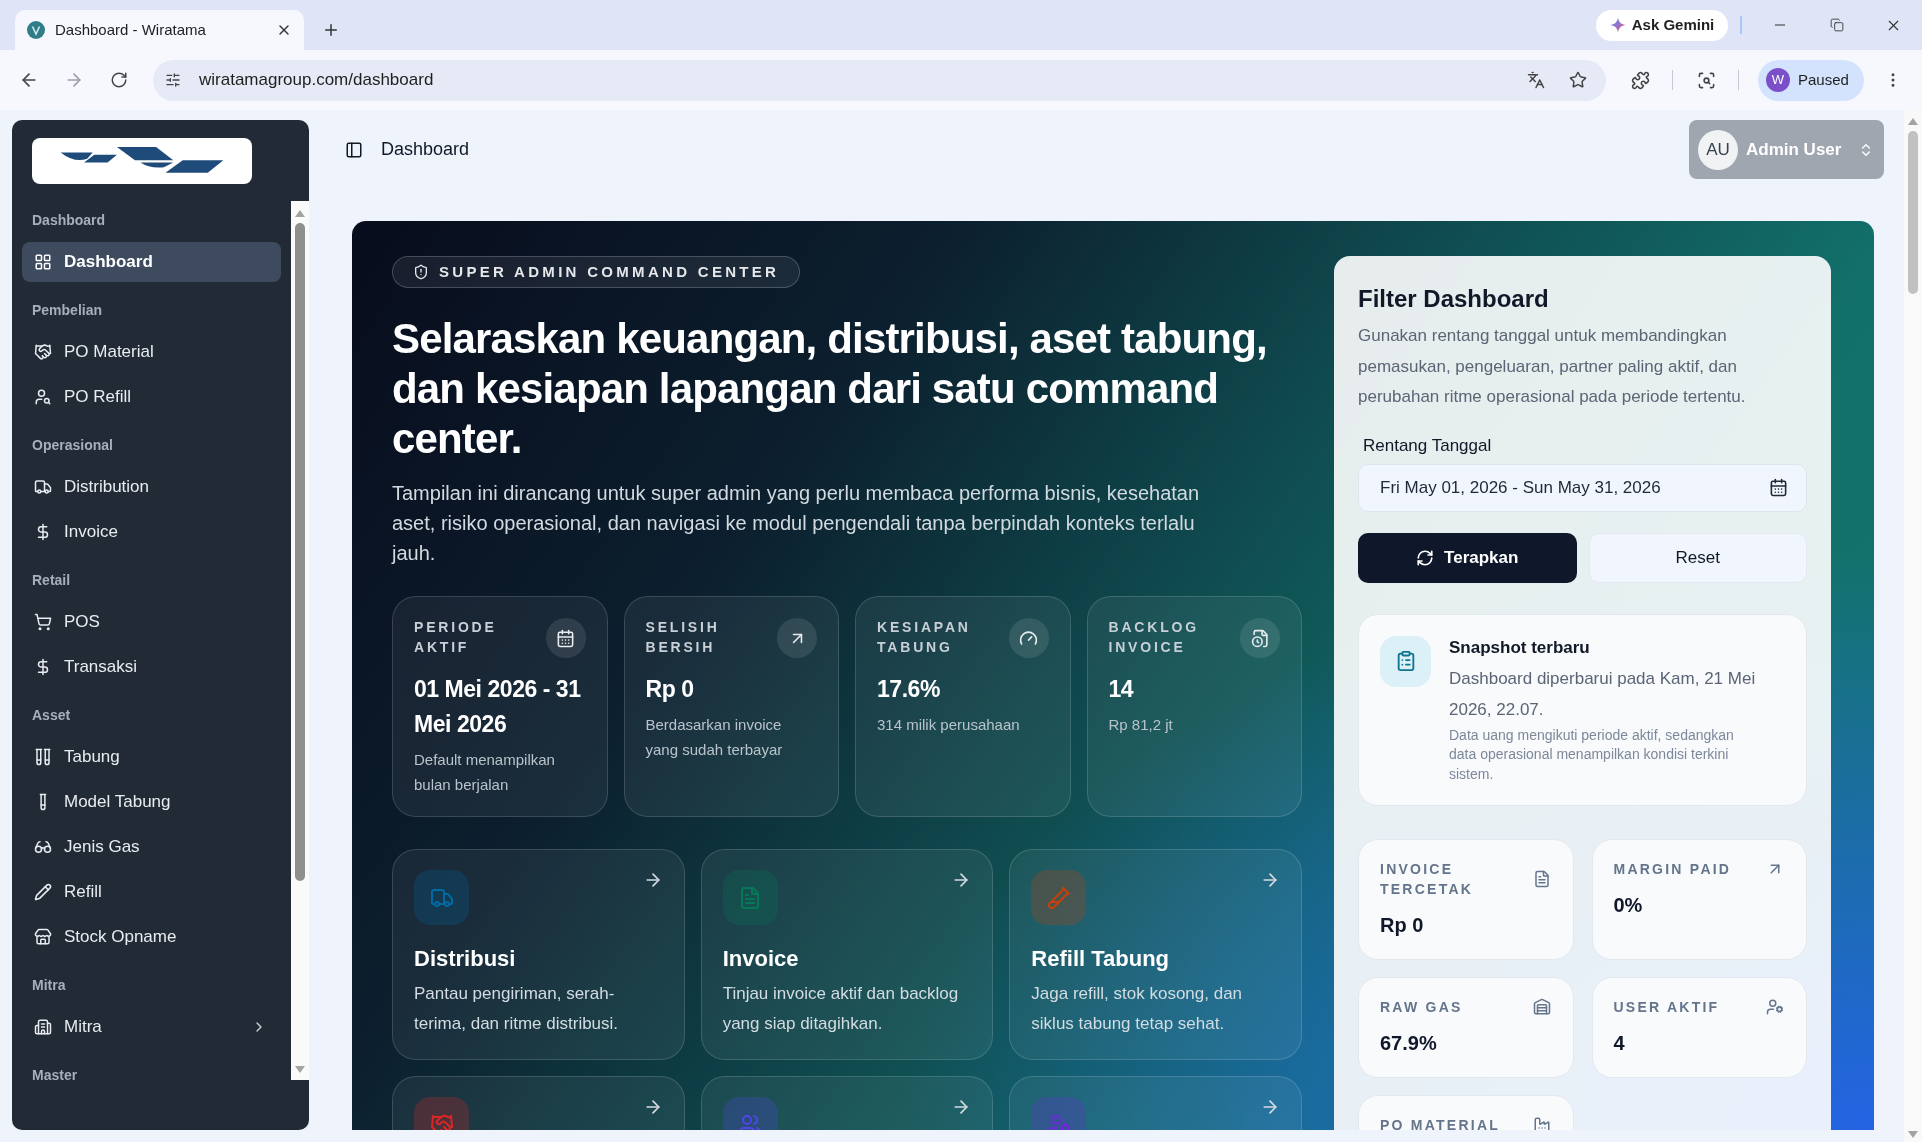 This screenshot has height=1142, width=1922. I want to click on reset-button: Reset, so click(1697, 557).